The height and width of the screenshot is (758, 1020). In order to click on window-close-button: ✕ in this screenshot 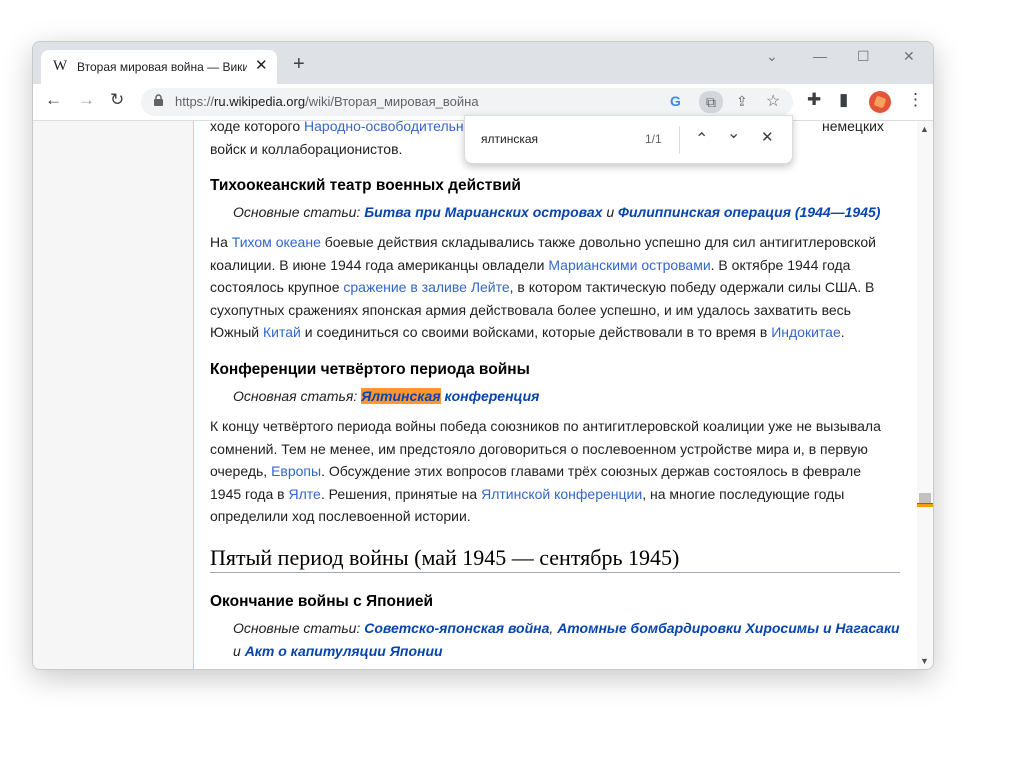, I will do `click(909, 56)`.